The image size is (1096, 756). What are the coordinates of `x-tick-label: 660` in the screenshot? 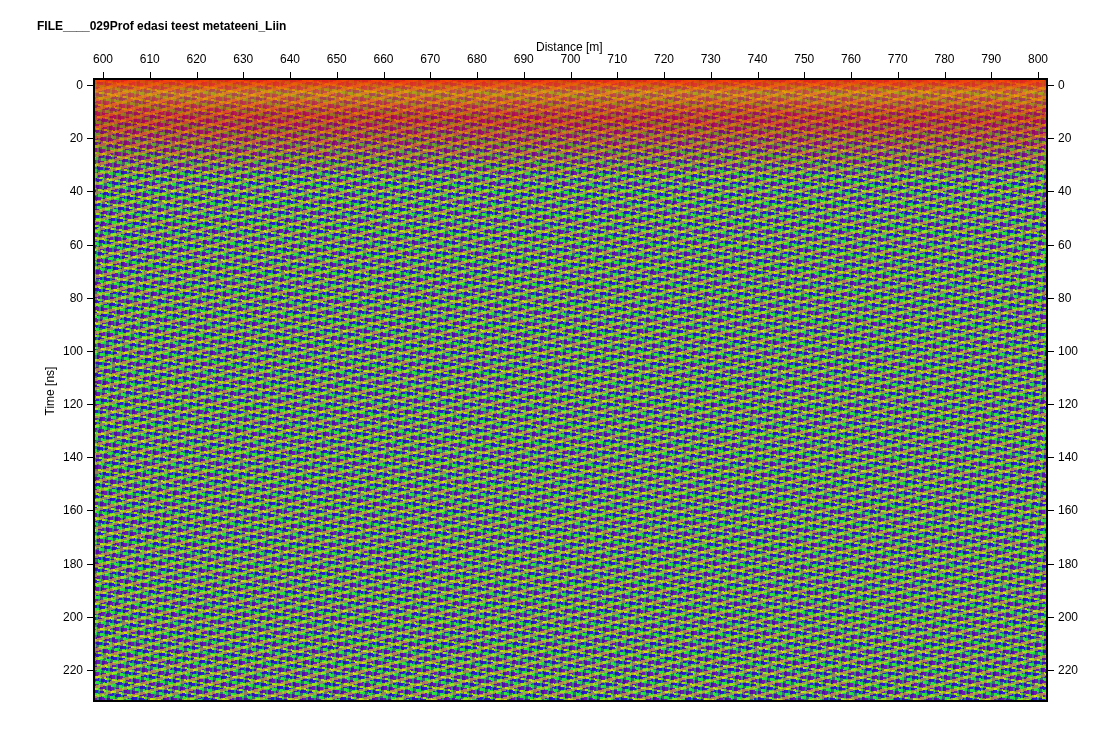 It's located at (383, 59).